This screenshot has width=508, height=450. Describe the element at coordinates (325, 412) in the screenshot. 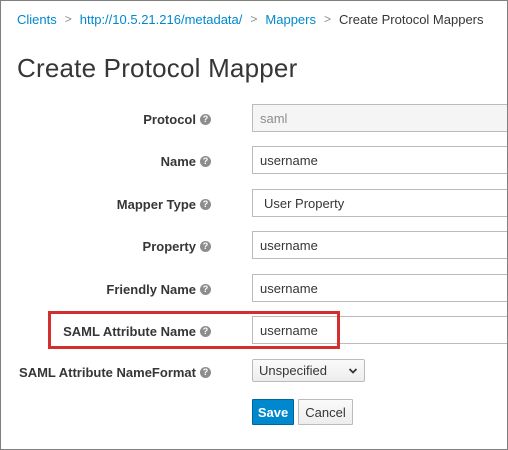

I see `cancel-button: Cancel` at that location.